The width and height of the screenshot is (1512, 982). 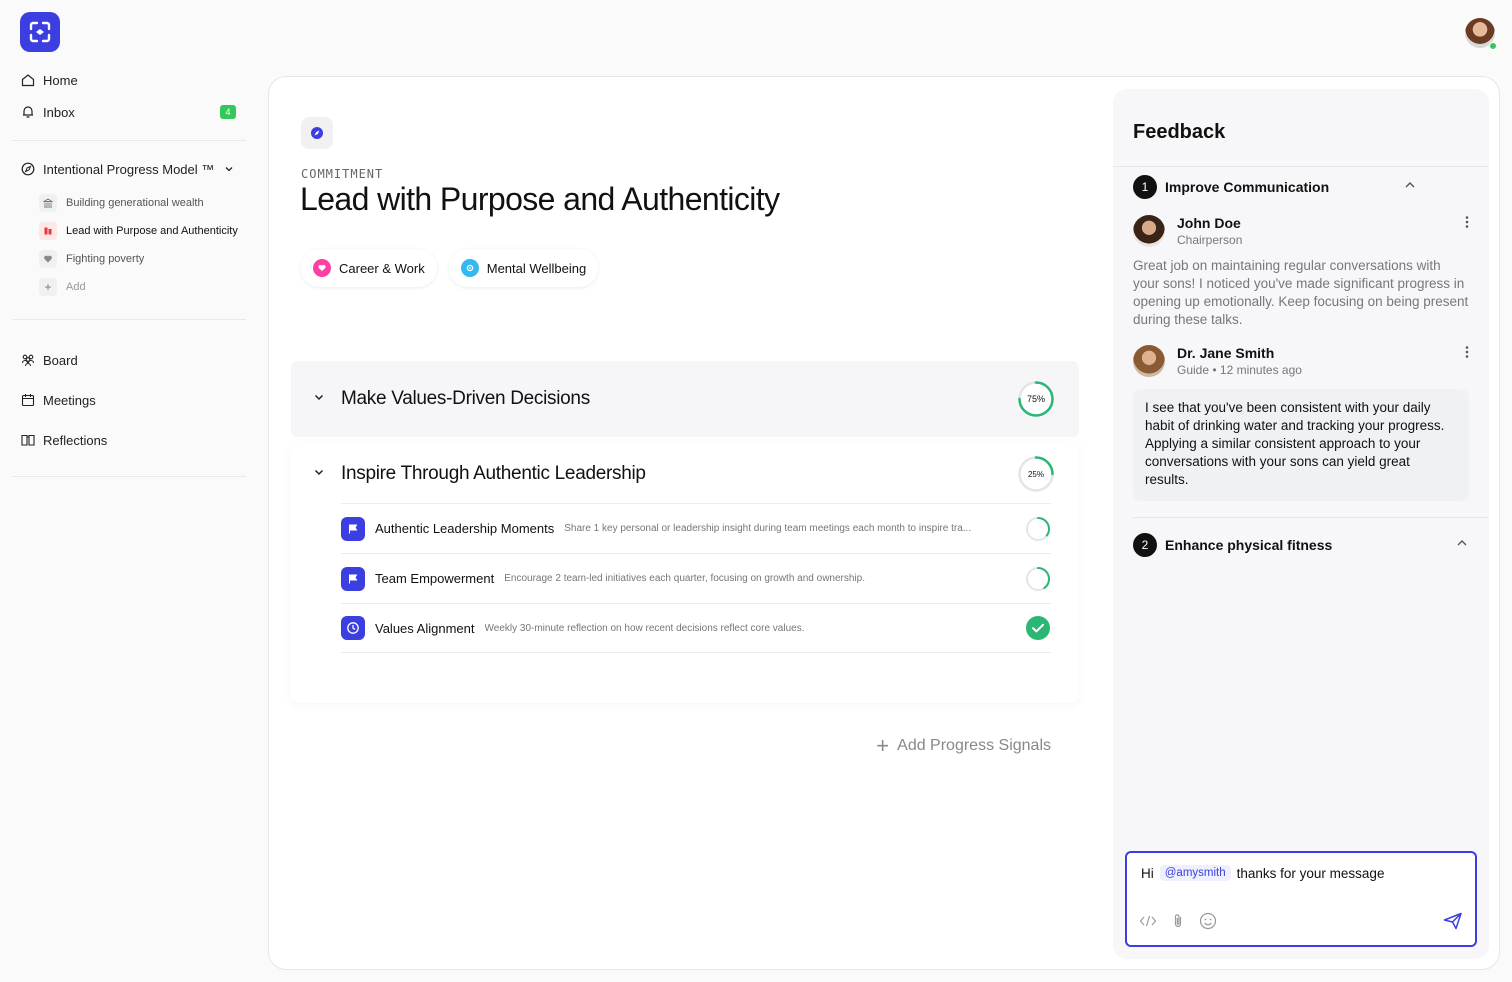 What do you see at coordinates (493, 473) in the screenshot?
I see `section-title: Inspire Through Authentic Leadership` at bounding box center [493, 473].